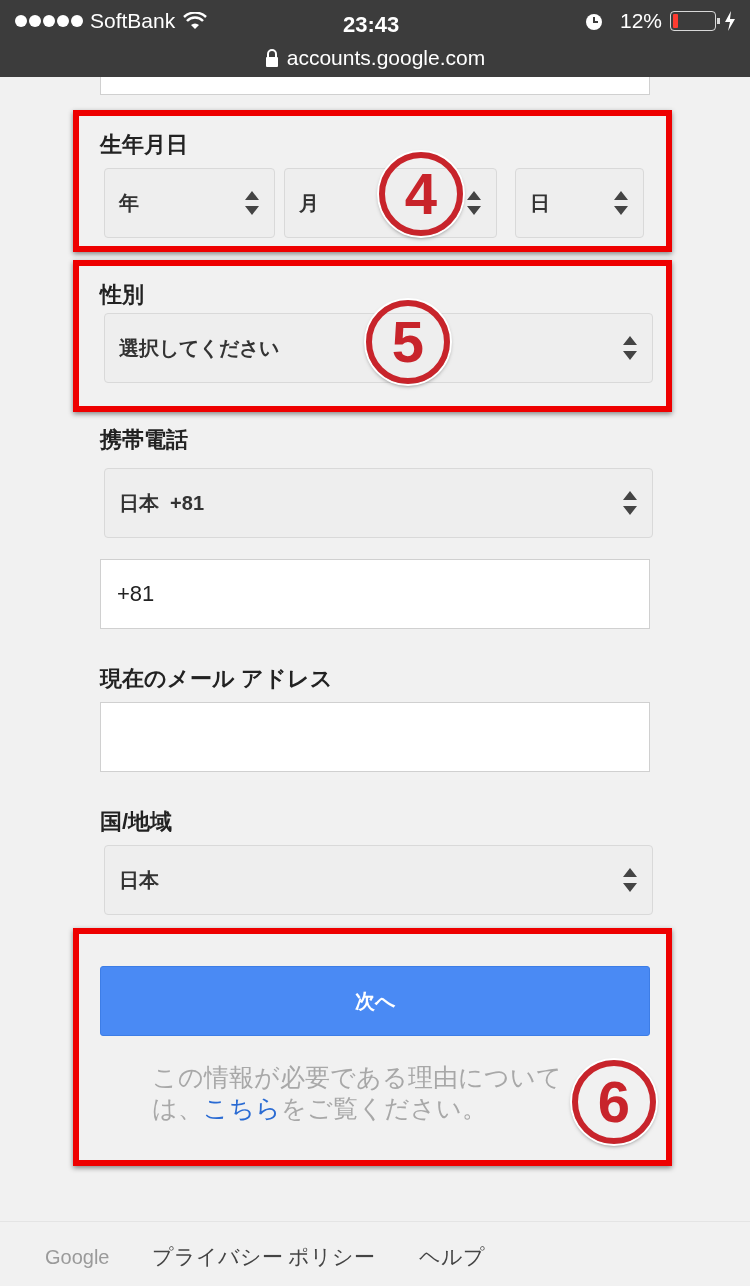  I want to click on input-field, so click(375, 86).